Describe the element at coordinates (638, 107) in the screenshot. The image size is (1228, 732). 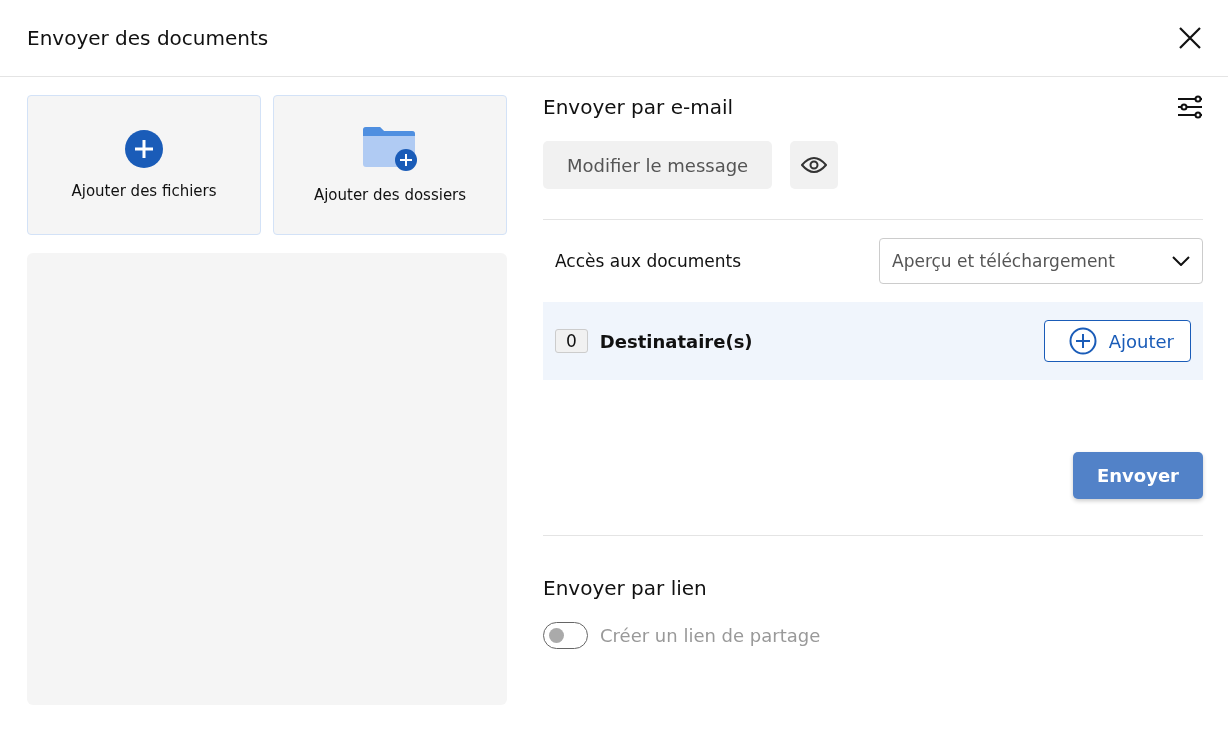
I see `section-title: Envoyer par e-mail` at that location.